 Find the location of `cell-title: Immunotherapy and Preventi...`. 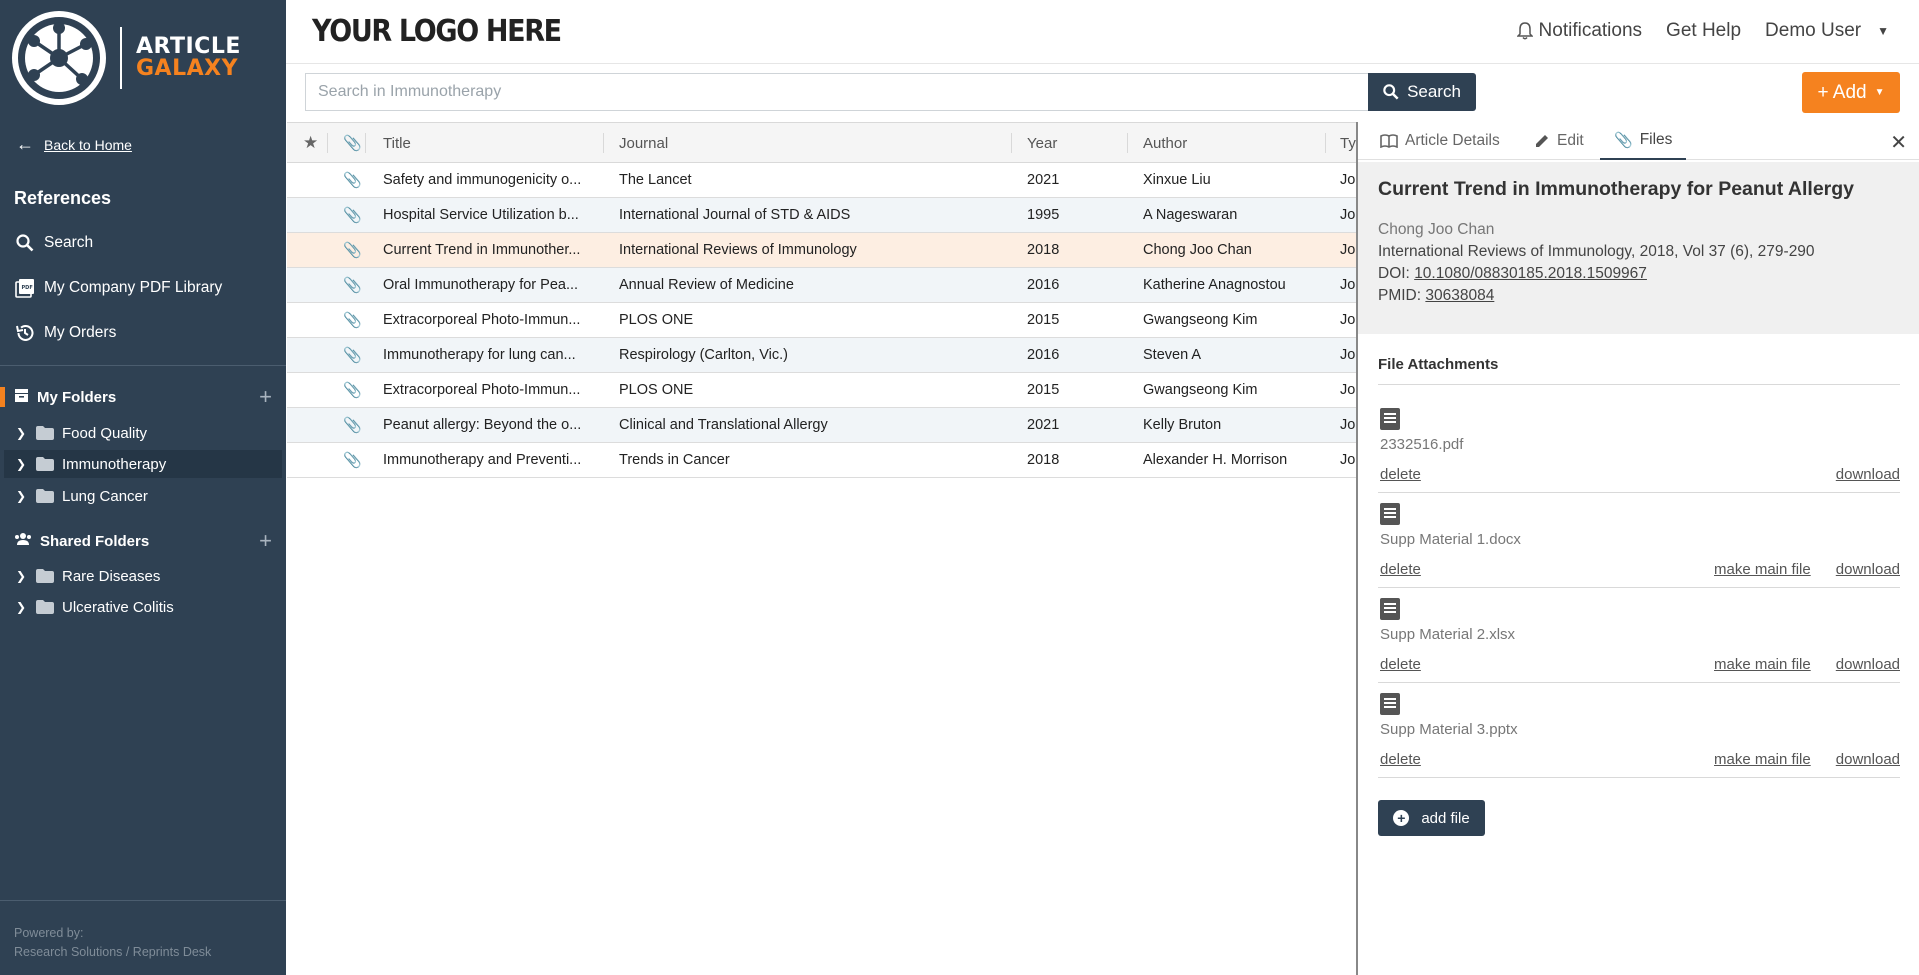

cell-title: Immunotherapy and Preventi... is located at coordinates (482, 460).